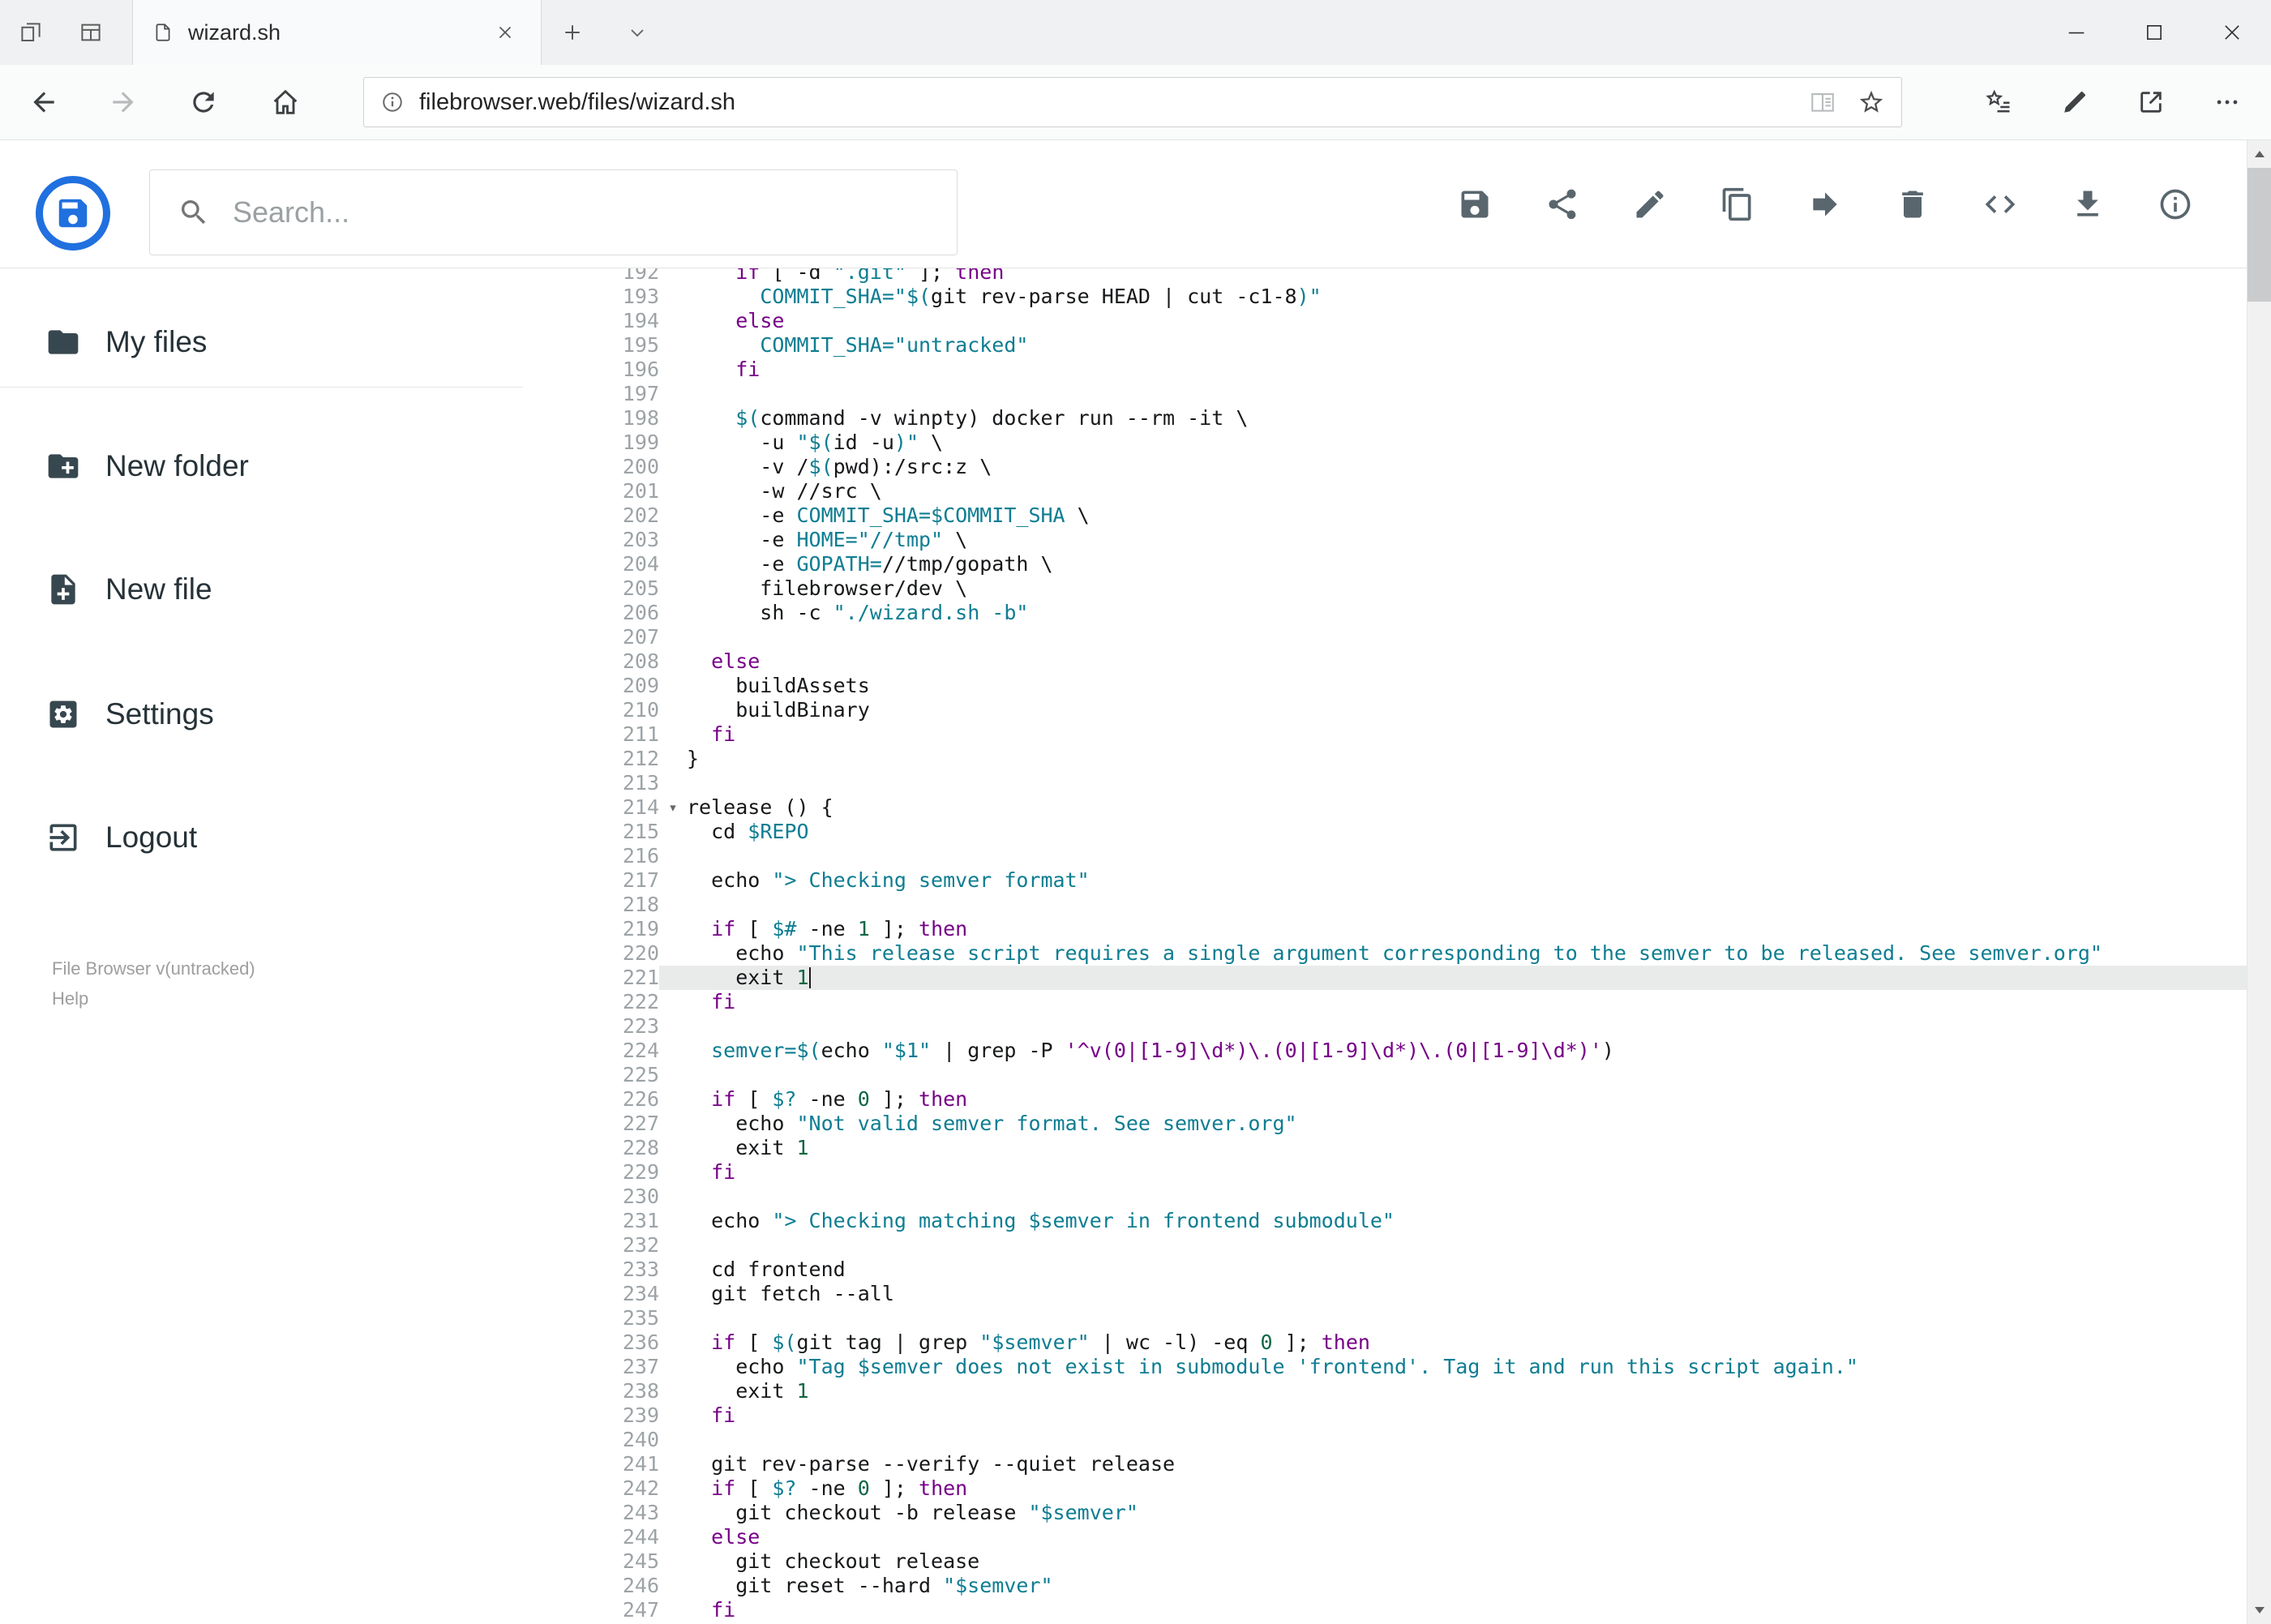  I want to click on sidebar-item-logout: Logout, so click(261, 838).